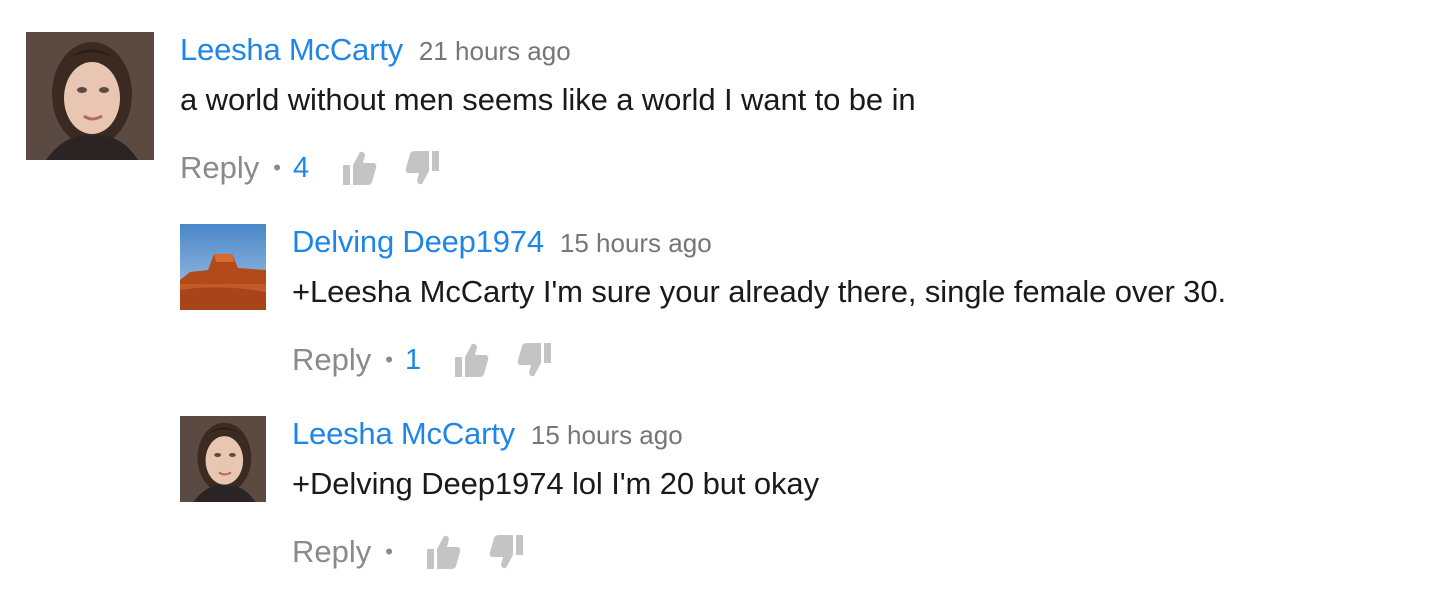 This screenshot has width=1440, height=600. What do you see at coordinates (301, 167) in the screenshot?
I see `like-count: 4` at bounding box center [301, 167].